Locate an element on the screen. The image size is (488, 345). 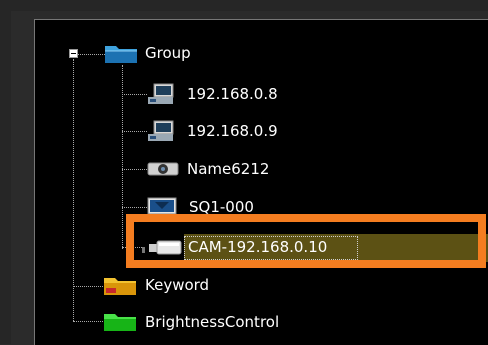
collapse-toggle is located at coordinates (73, 53).